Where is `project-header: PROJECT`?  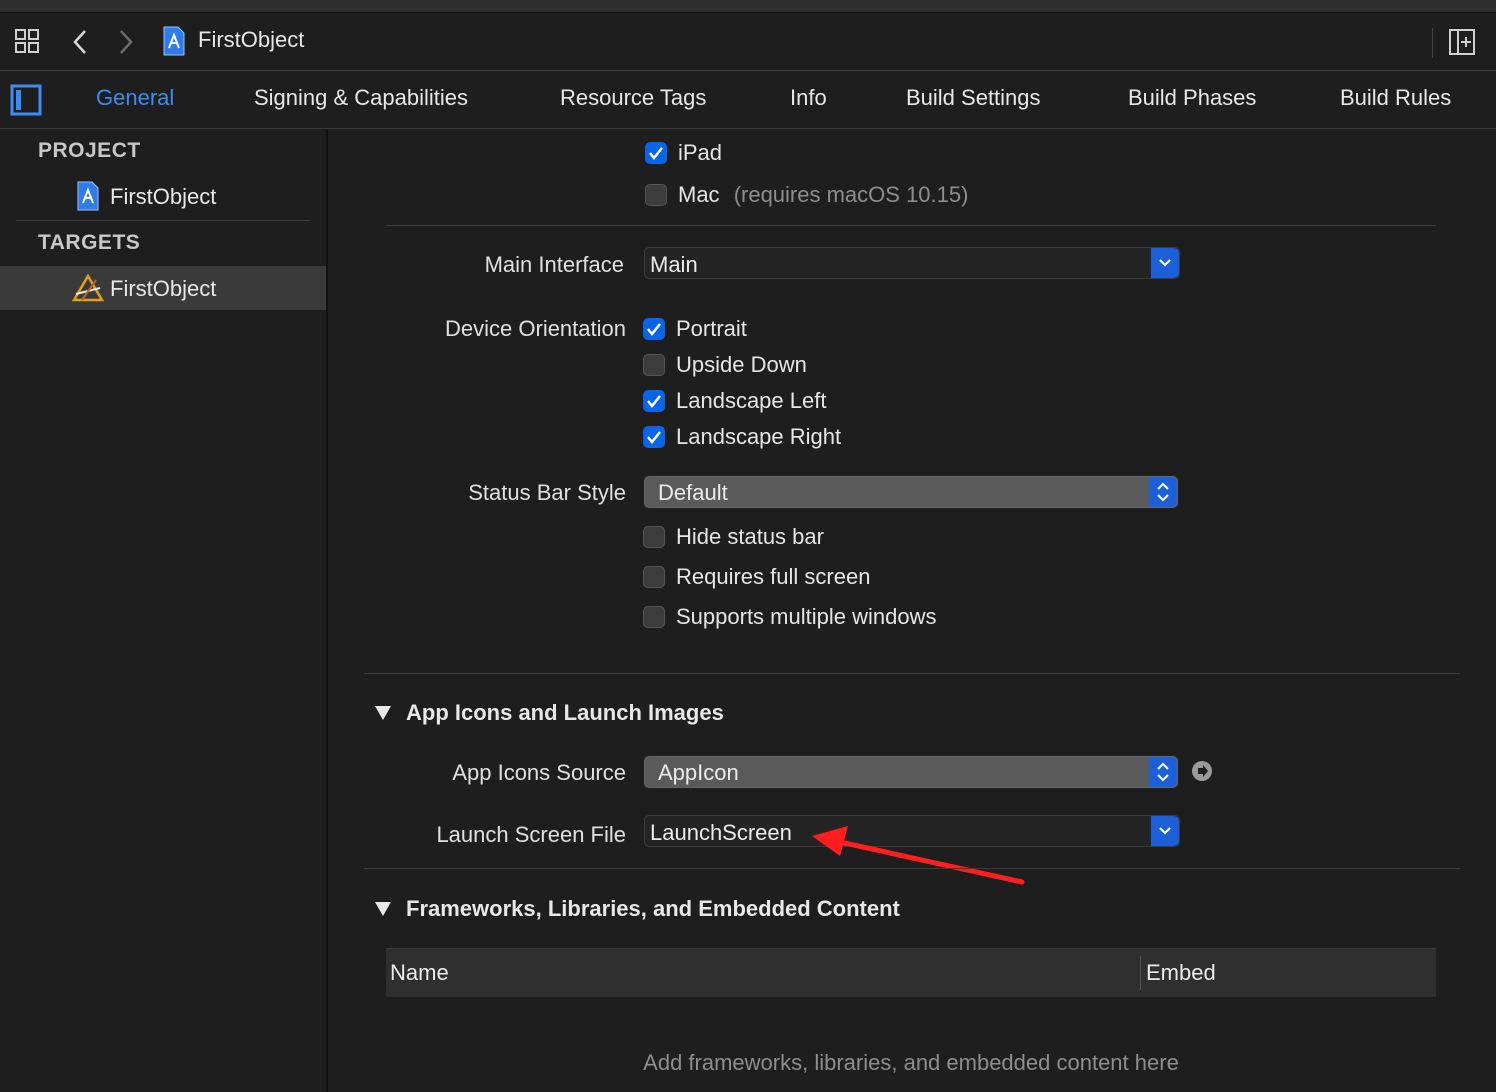
project-header: PROJECT is located at coordinates (89, 150).